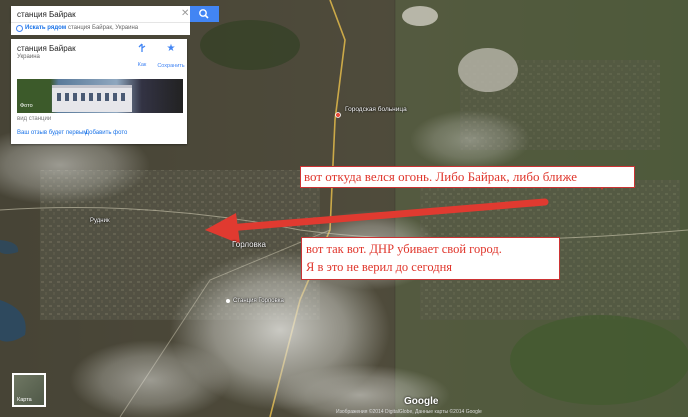  I want to click on station-gorlovka-label: Станция Горловка, so click(258, 301).